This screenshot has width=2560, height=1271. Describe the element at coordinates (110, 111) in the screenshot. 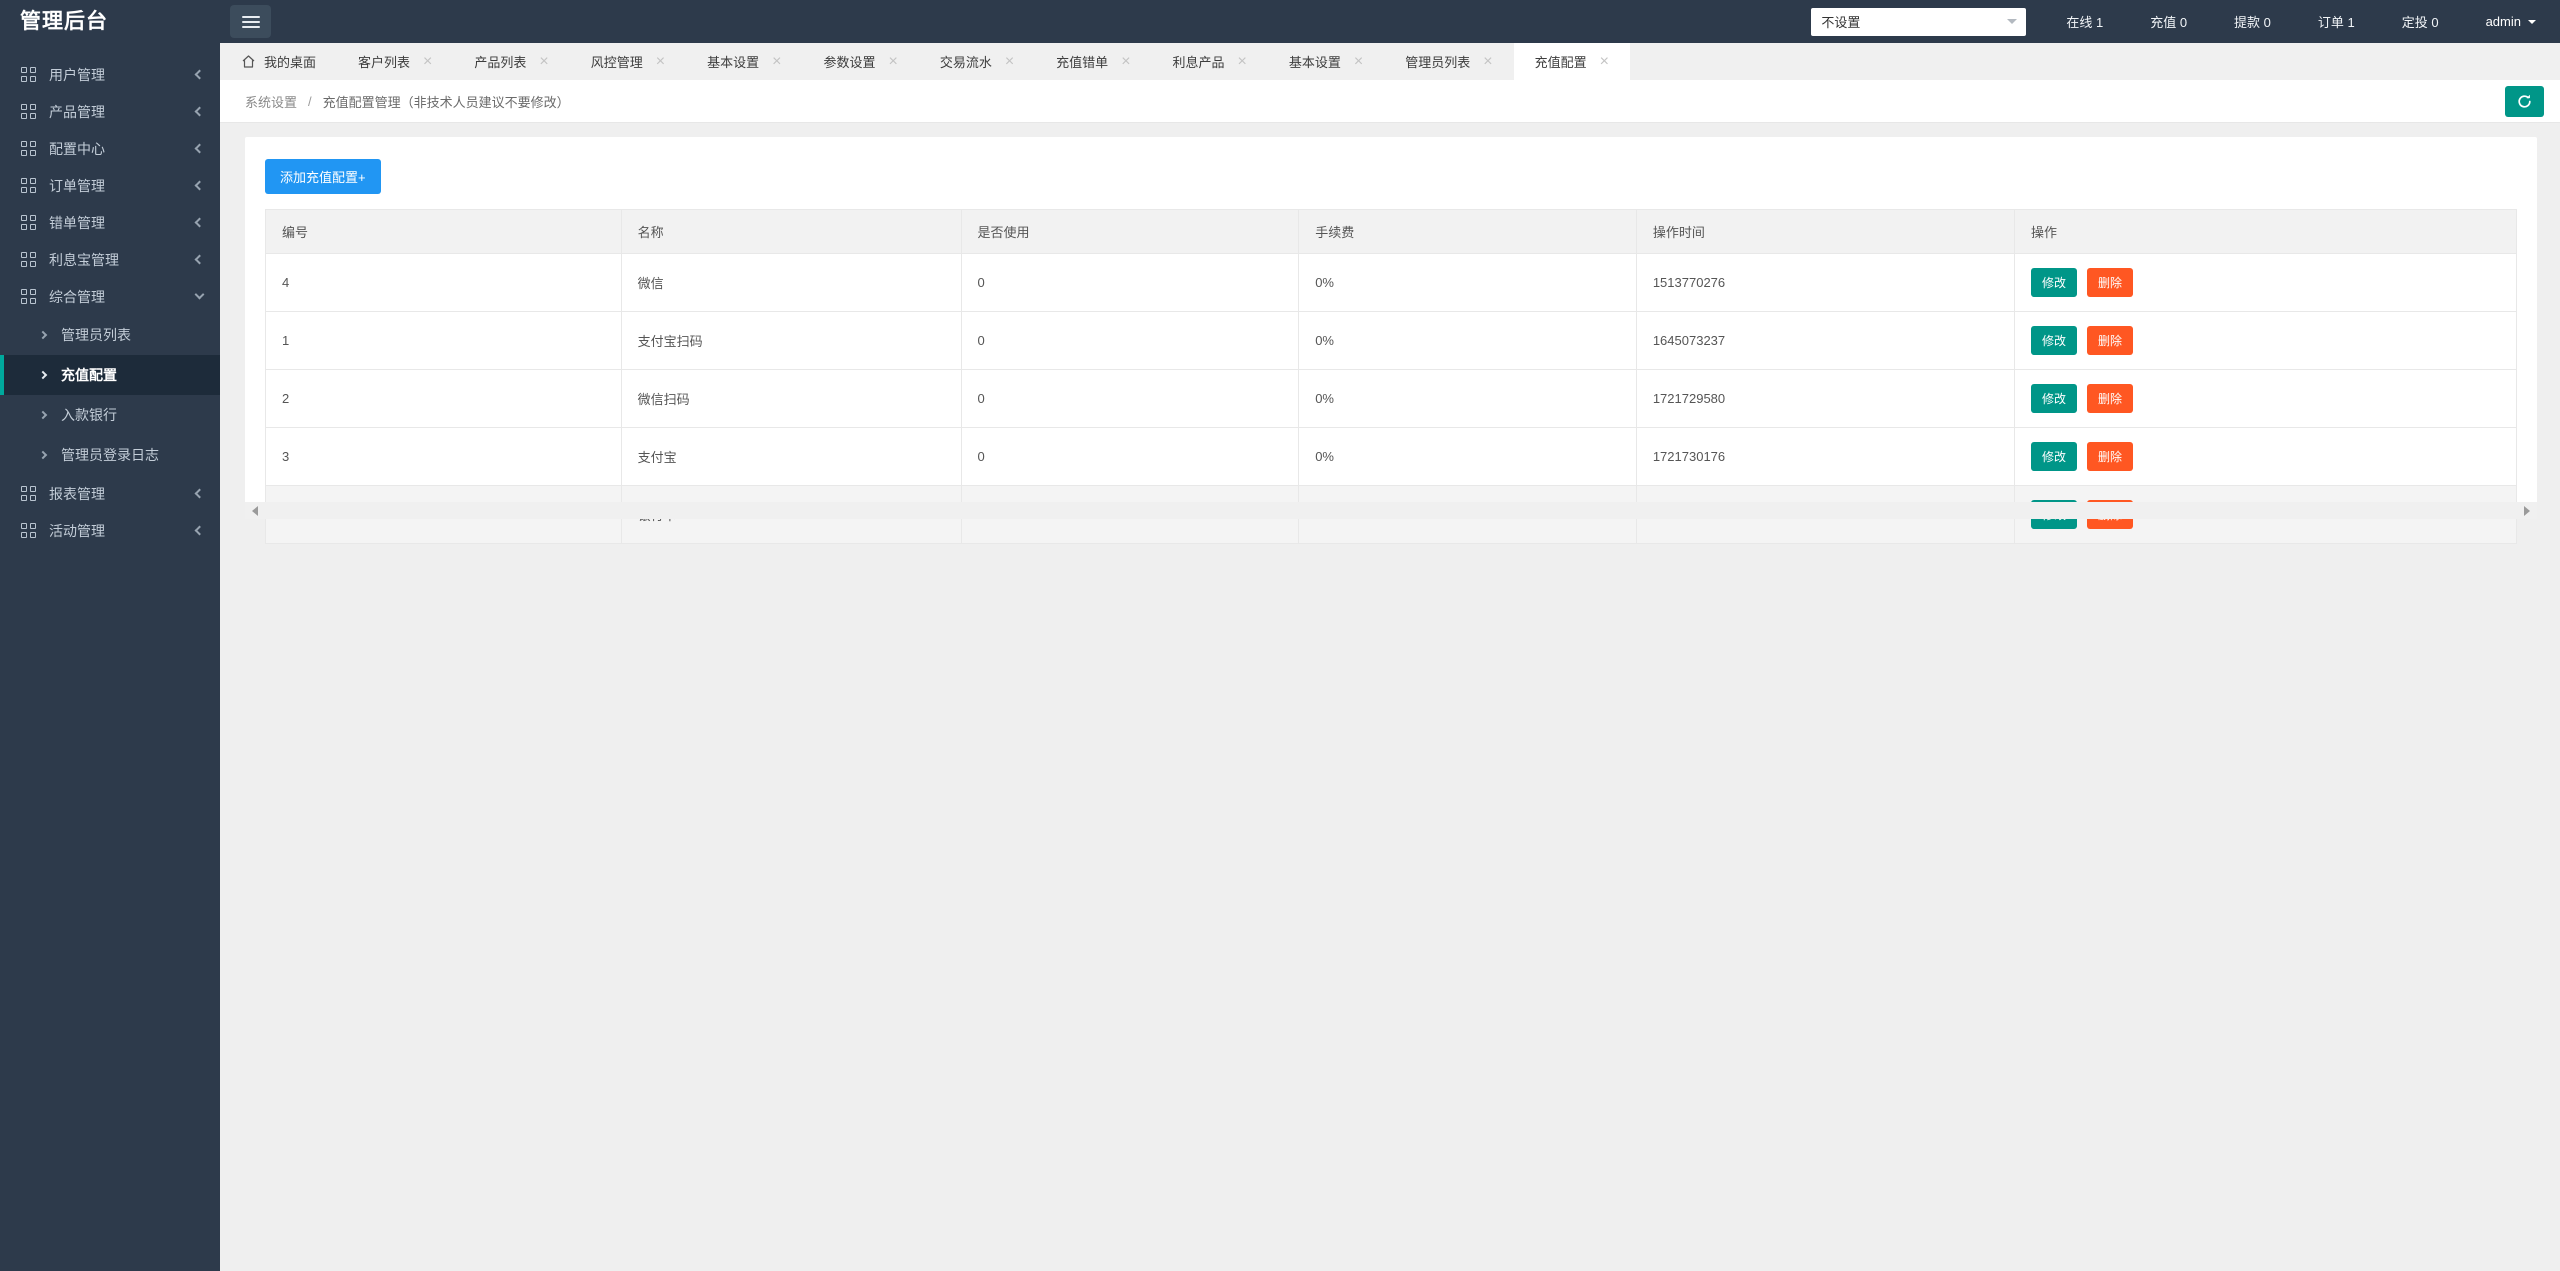

I see `sidebar-item-product-mgmt: 产品管理` at that location.